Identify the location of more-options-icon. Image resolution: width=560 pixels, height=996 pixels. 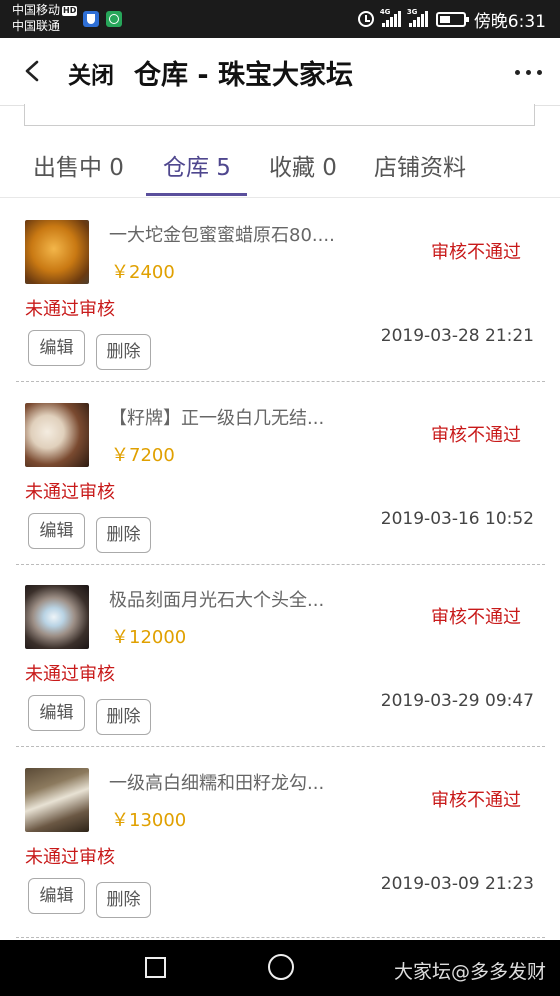
(528, 72).